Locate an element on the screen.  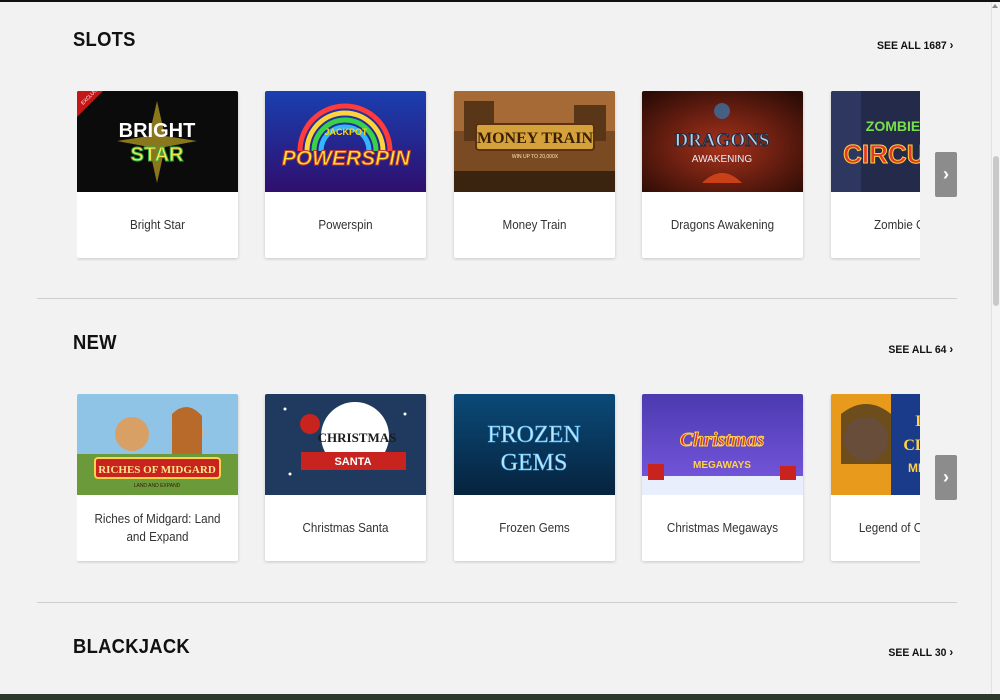
thumb-title-line-2: STAR is located at coordinates (158, 155).